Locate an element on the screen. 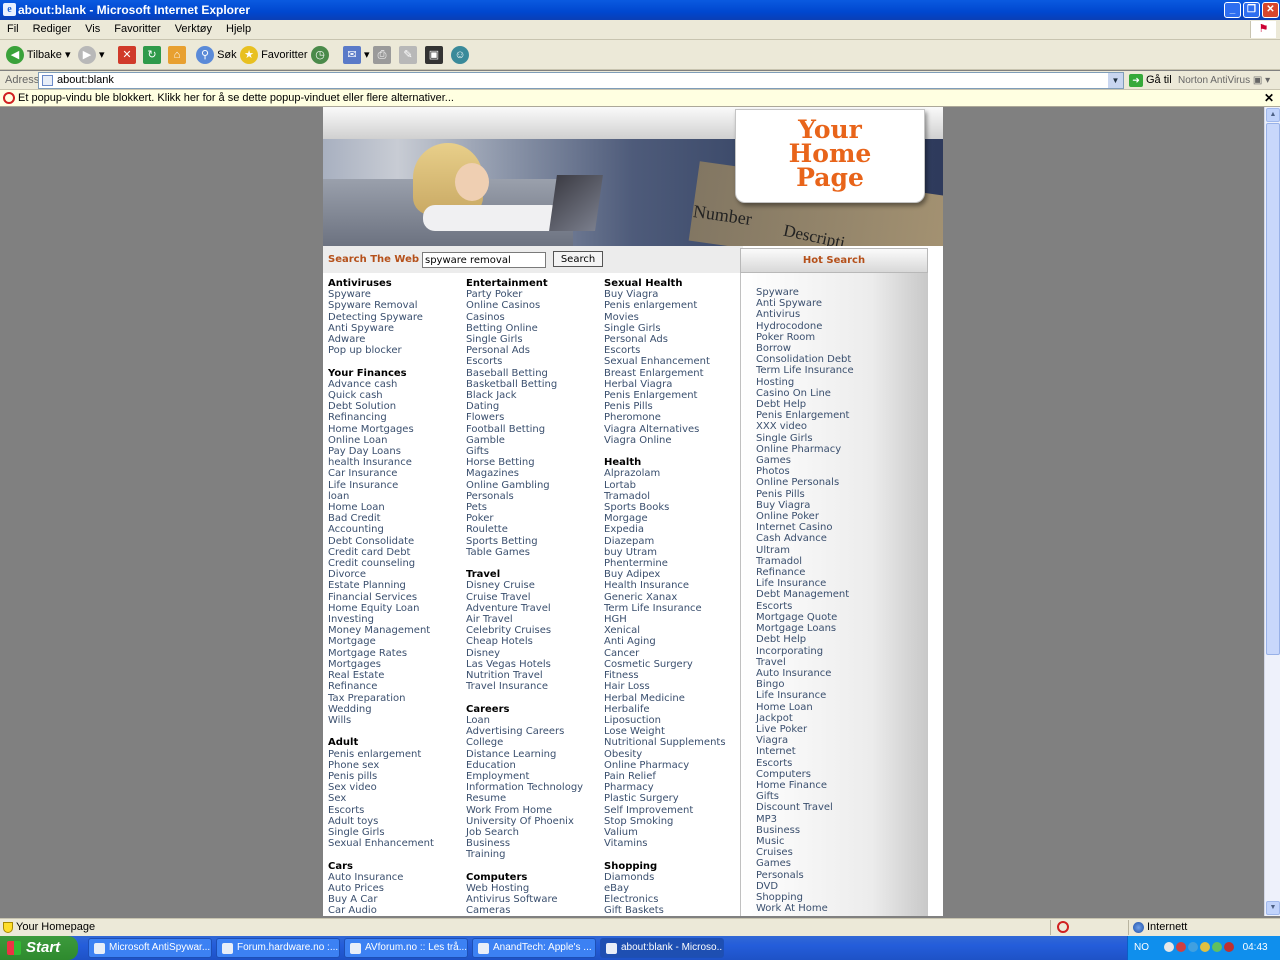 The image size is (1280, 960). hot-search-link: Internet Casino is located at coordinates (805, 527).